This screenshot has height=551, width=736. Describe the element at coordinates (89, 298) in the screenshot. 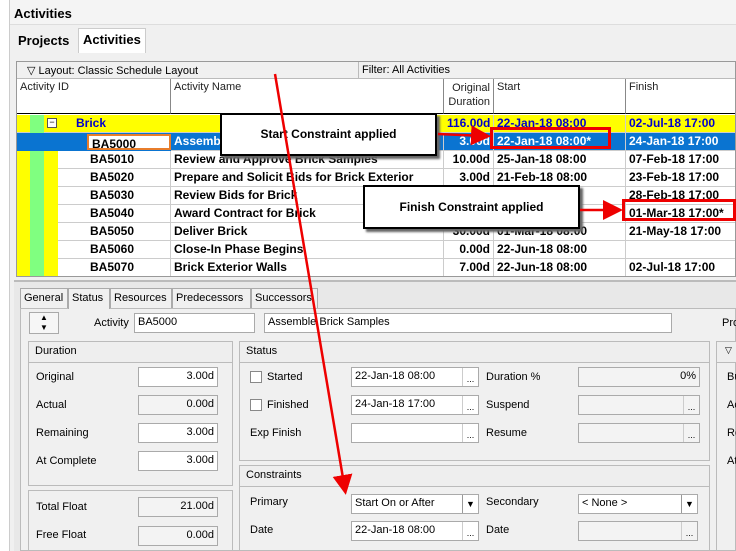

I see `tab-status: Status` at that location.